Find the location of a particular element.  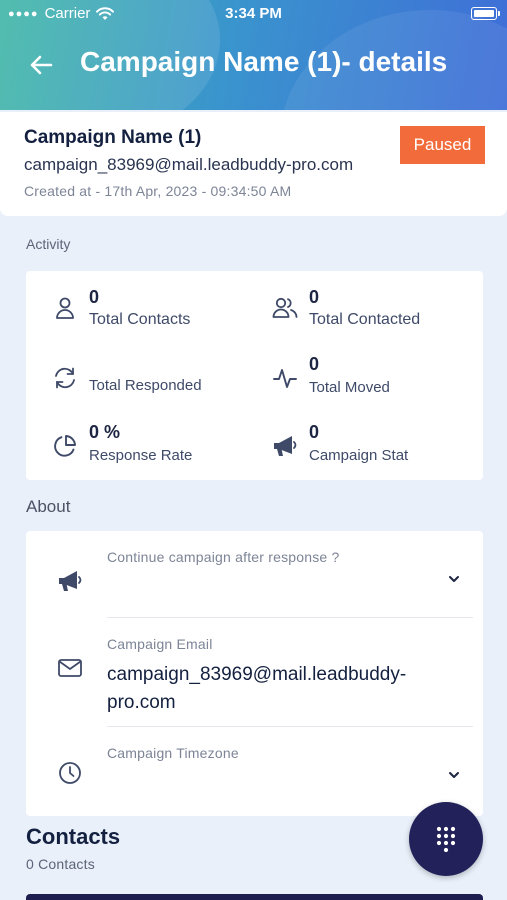

campaign-email-value: campaign_83969@mail.leadbuddy-pro.com is located at coordinates (257, 688).